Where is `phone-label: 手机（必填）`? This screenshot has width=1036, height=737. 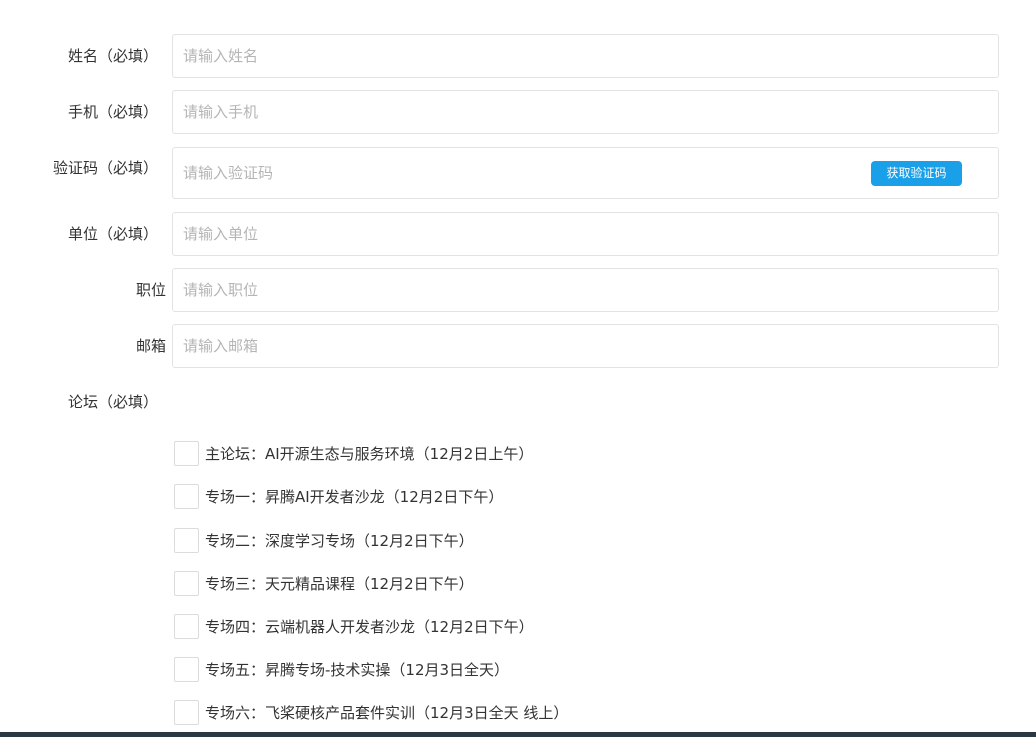
phone-label: 手机（必填） is located at coordinates (112, 112).